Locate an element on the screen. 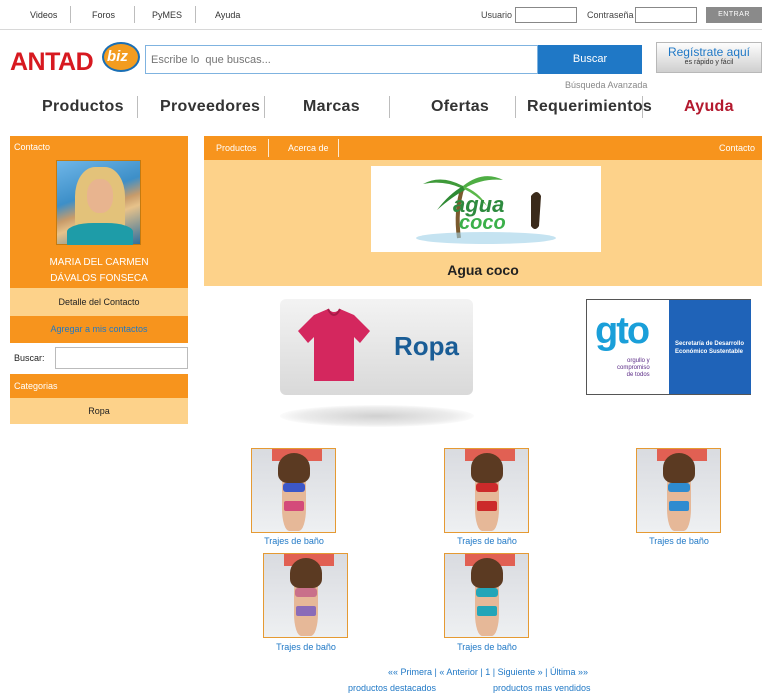 This screenshot has height=693, width=762. register-button: Regístrate aquí es rápido y fácil is located at coordinates (709, 57).